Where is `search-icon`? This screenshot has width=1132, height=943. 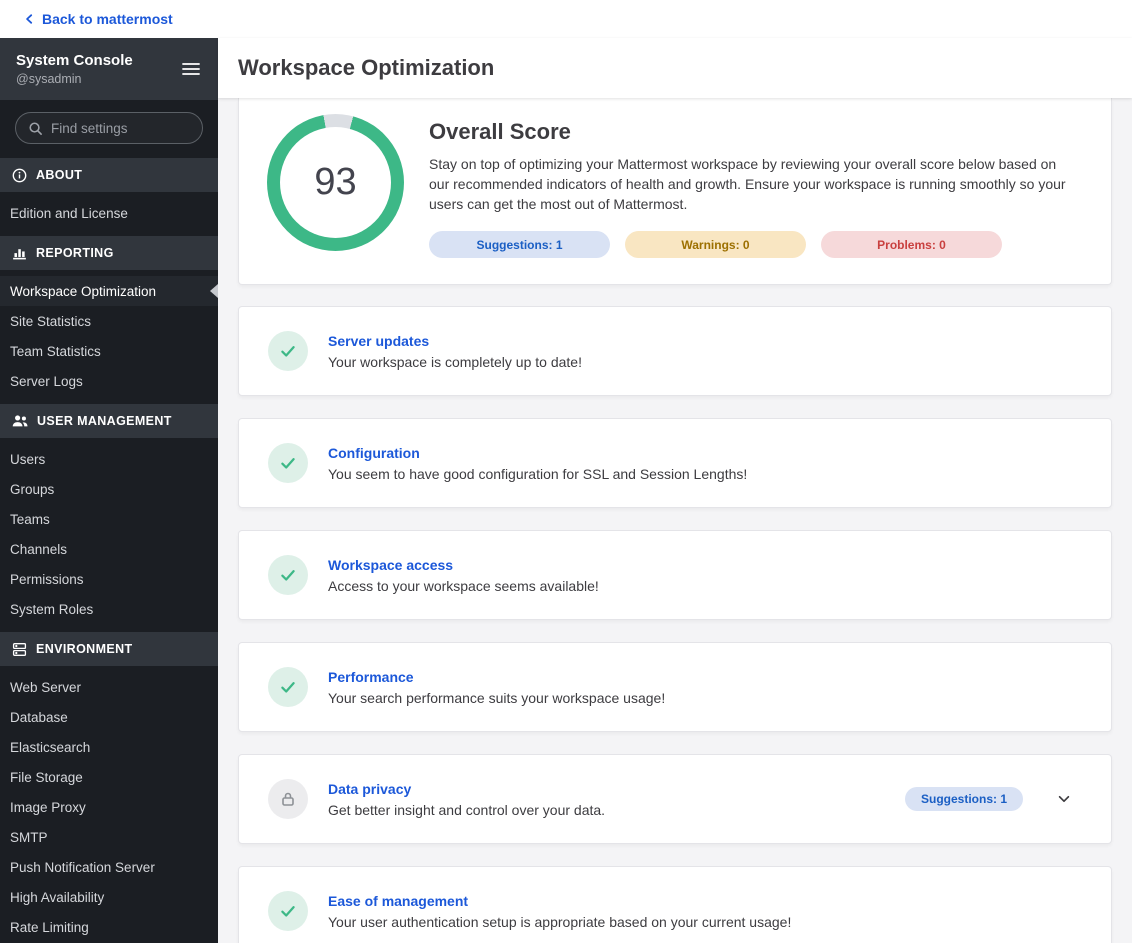 search-icon is located at coordinates (35, 128).